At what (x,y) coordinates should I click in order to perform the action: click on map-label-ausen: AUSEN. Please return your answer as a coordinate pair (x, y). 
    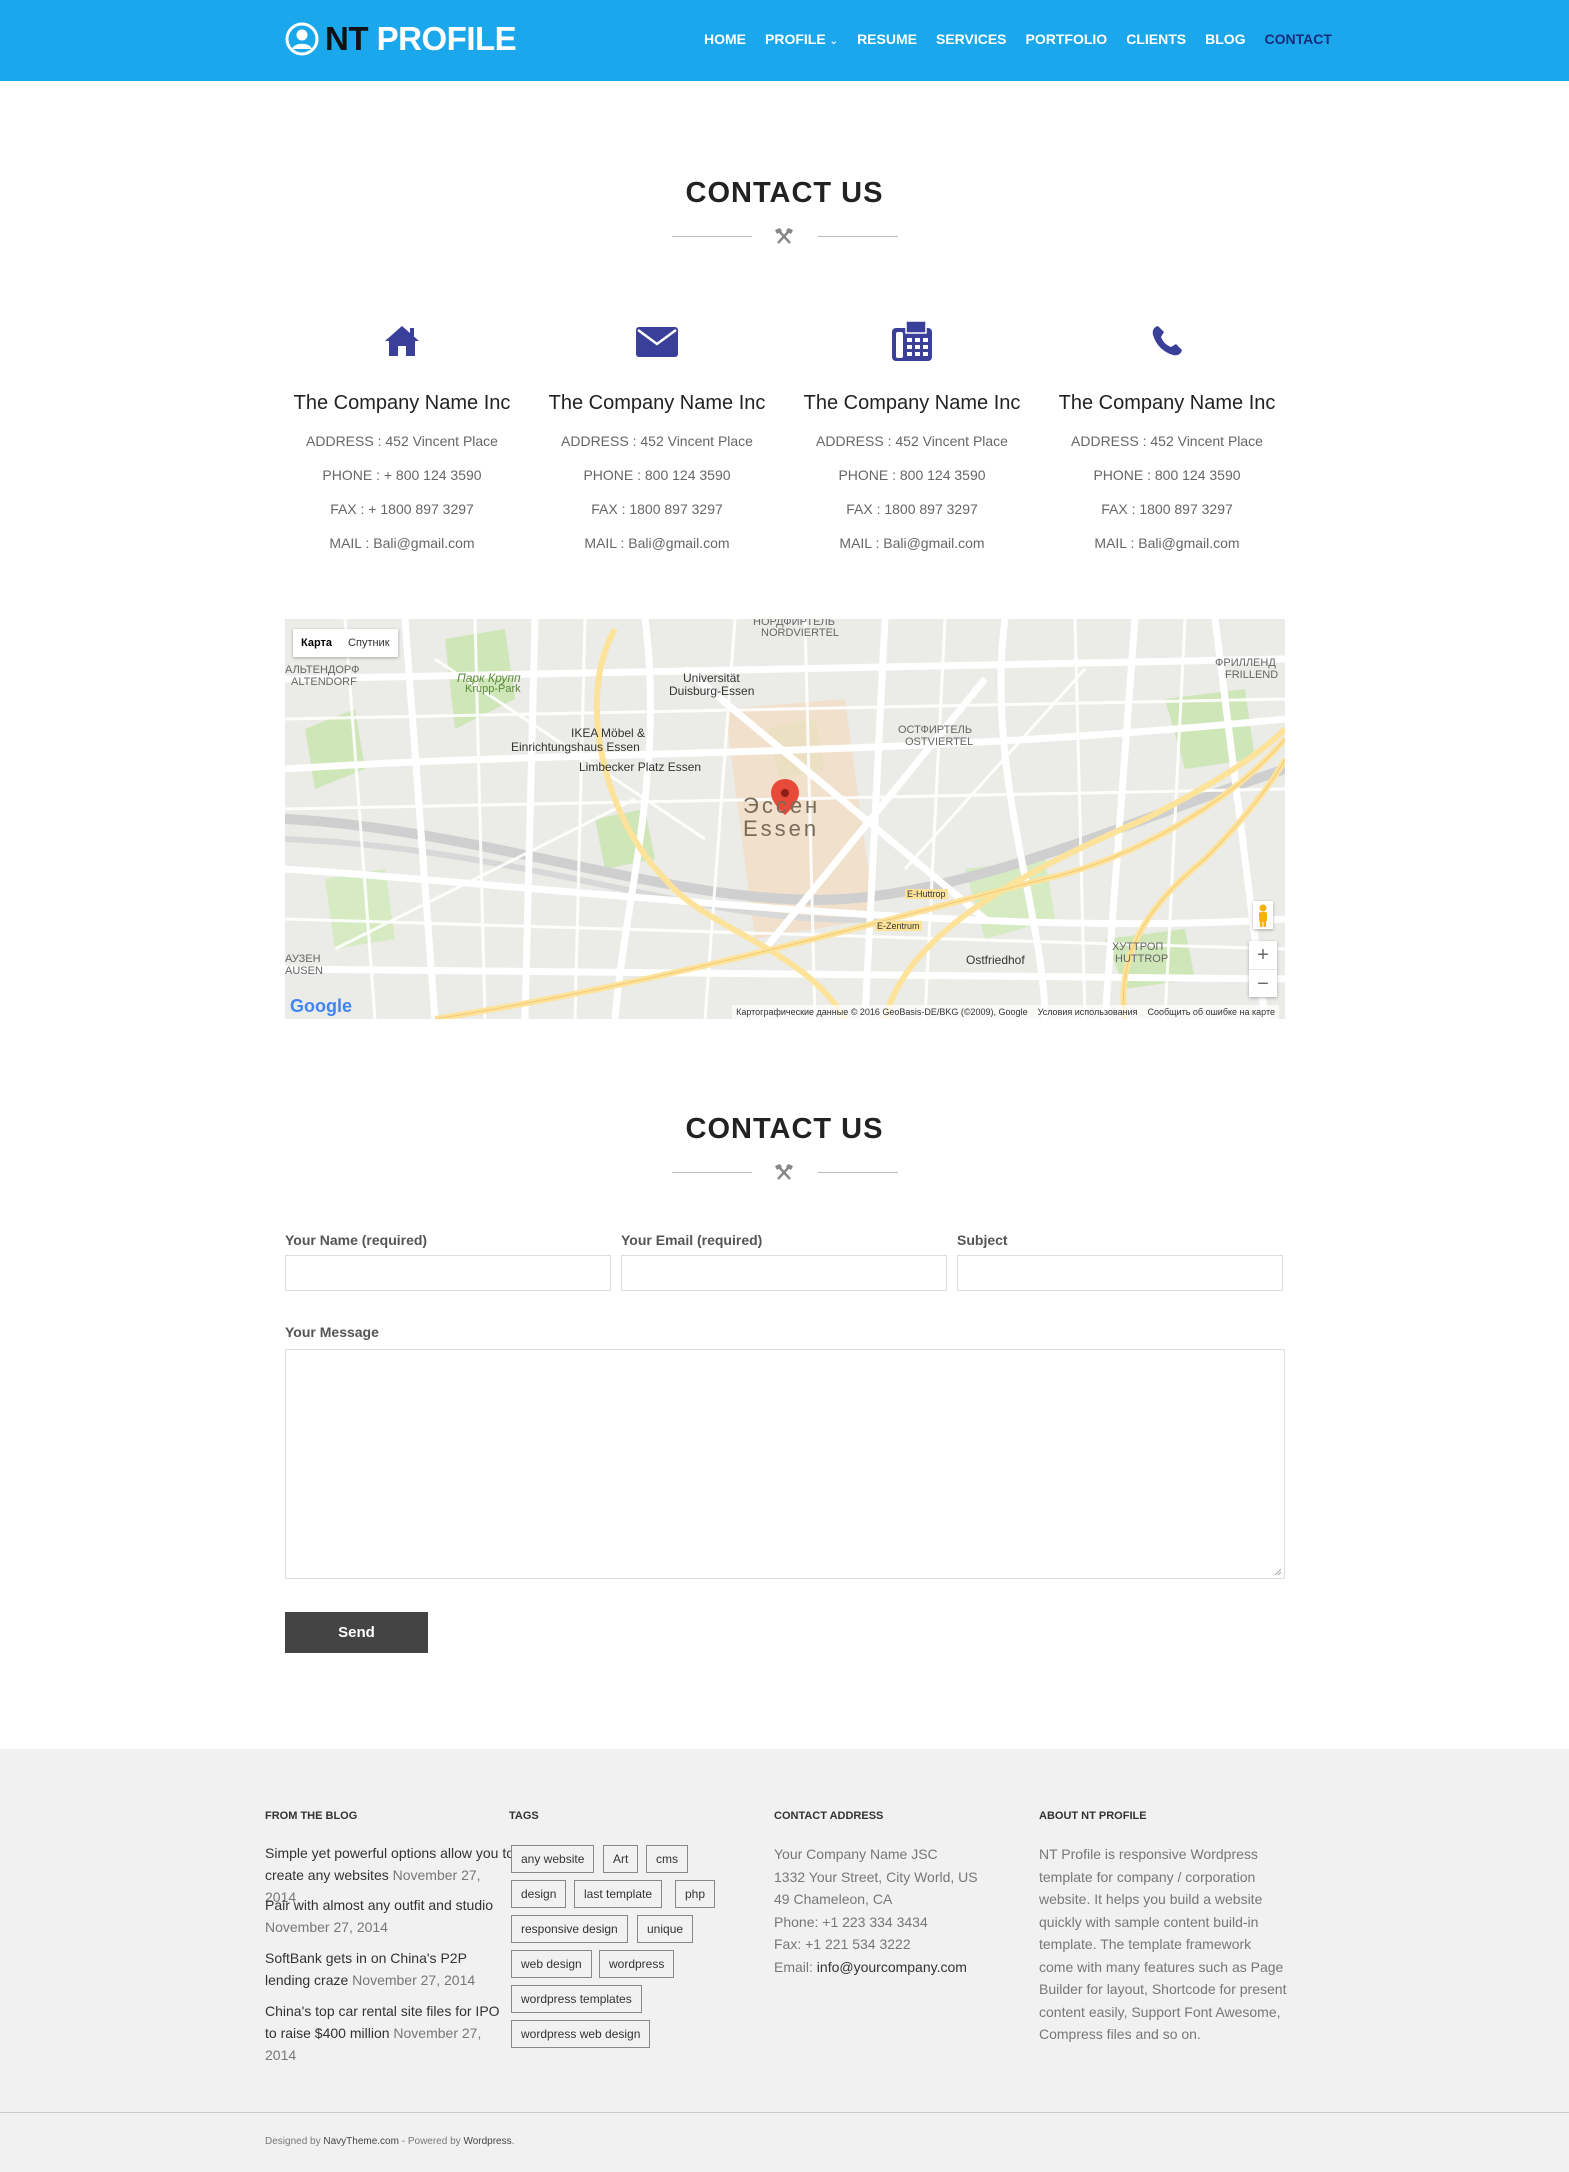
    Looking at the image, I should click on (304, 971).